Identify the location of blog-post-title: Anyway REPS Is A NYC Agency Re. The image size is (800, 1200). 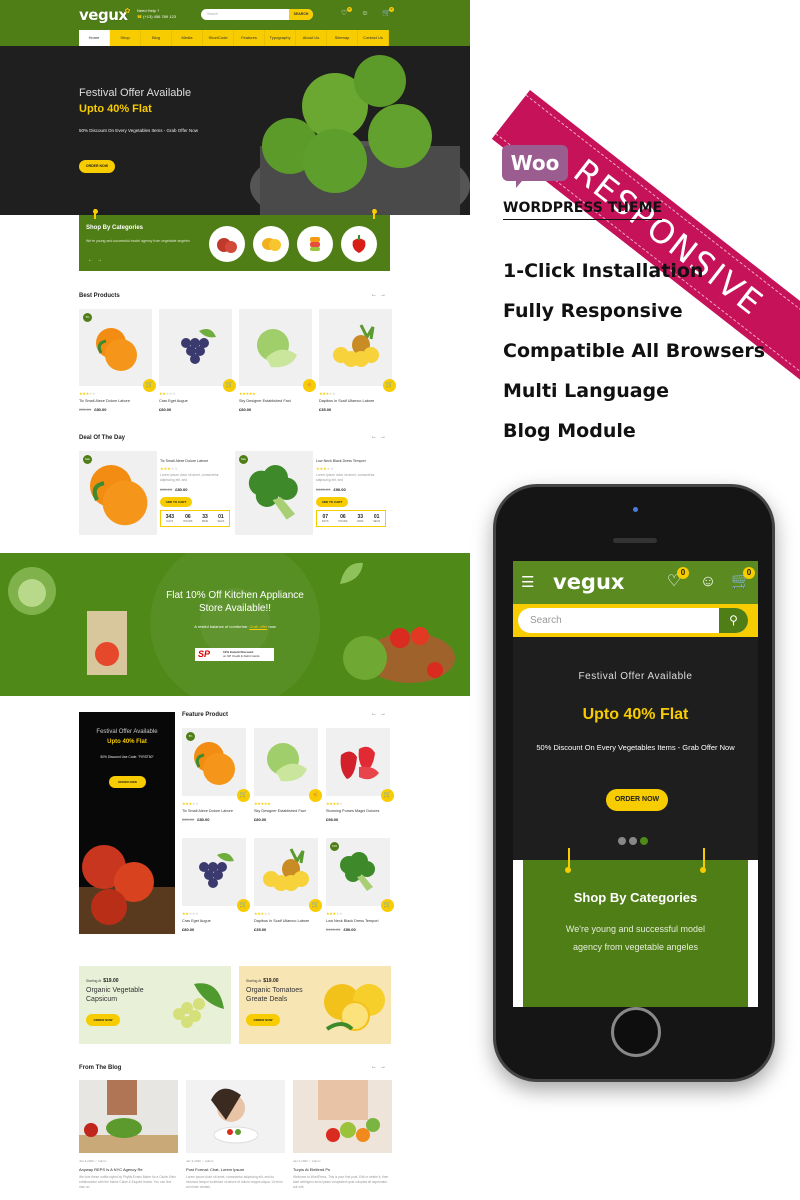
(128, 1169).